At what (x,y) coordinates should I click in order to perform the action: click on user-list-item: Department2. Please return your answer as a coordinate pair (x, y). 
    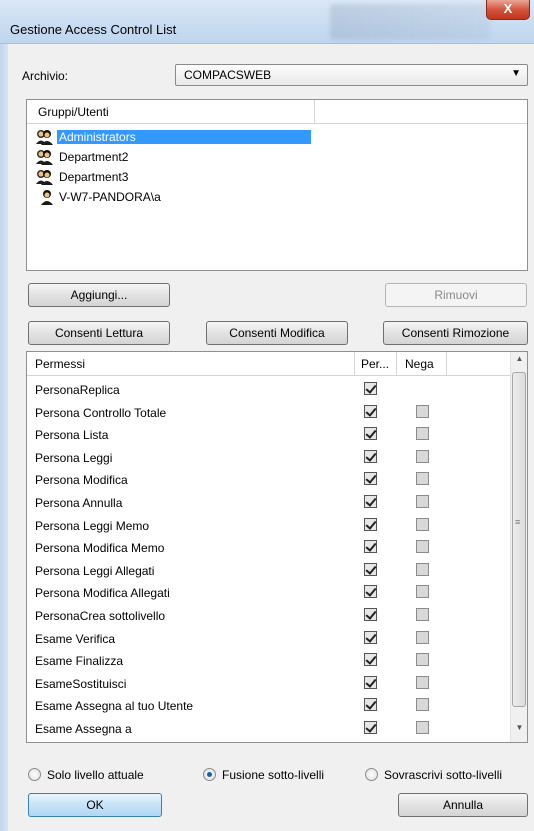
    Looking at the image, I should click on (181, 157).